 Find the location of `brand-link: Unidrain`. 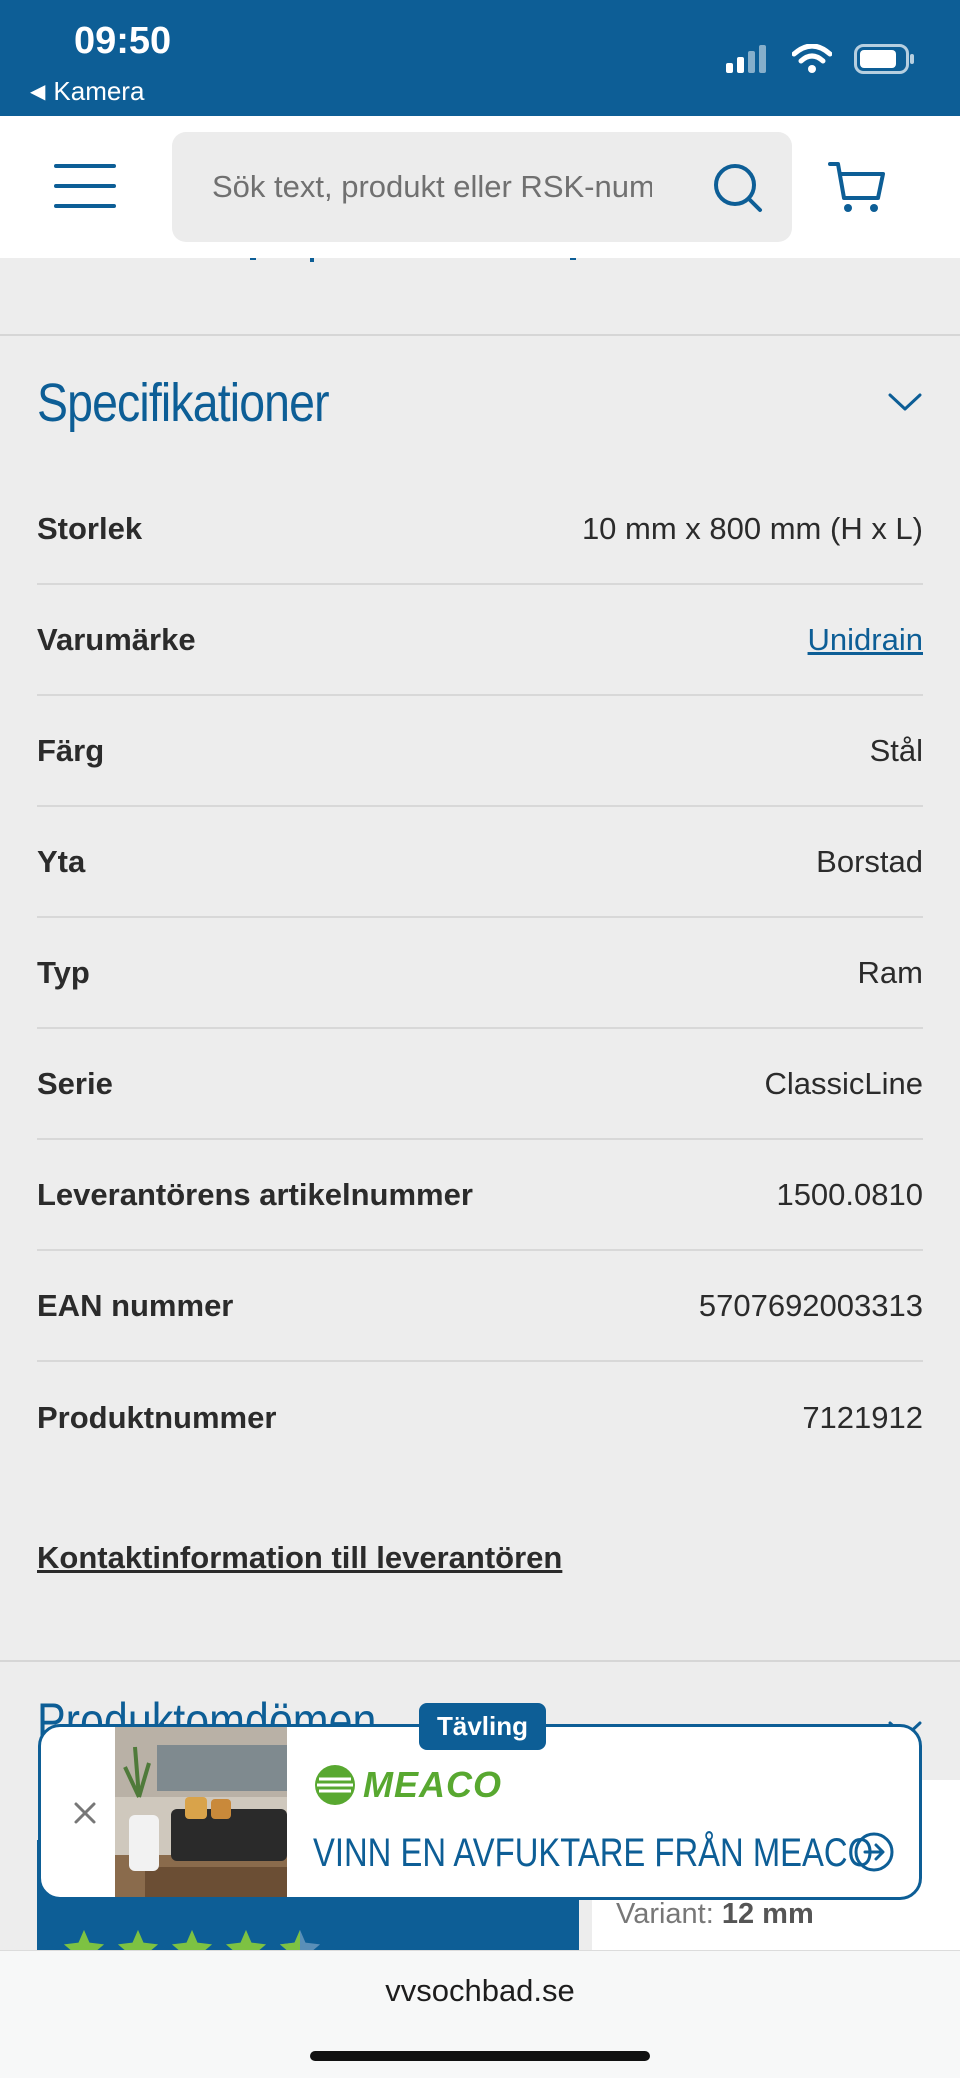

brand-link: Unidrain is located at coordinates (865, 640).